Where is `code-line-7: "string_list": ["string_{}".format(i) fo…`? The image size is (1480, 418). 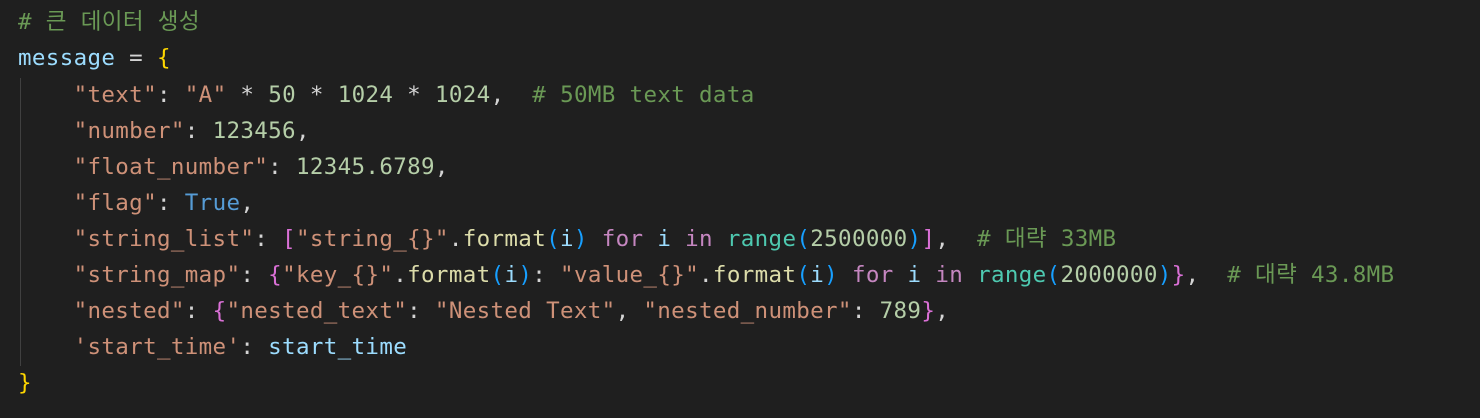 code-line-7: "string_list": ["string_{}".format(i) fo… is located at coordinates (567, 239).